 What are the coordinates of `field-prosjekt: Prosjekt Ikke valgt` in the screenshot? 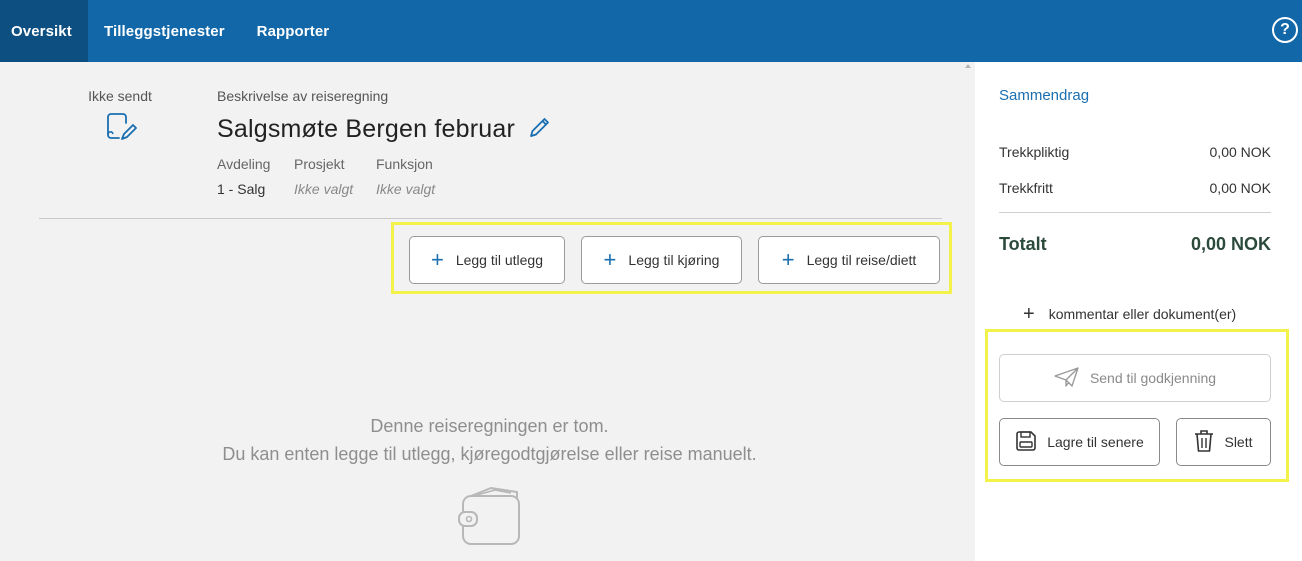 It's located at (323, 176).